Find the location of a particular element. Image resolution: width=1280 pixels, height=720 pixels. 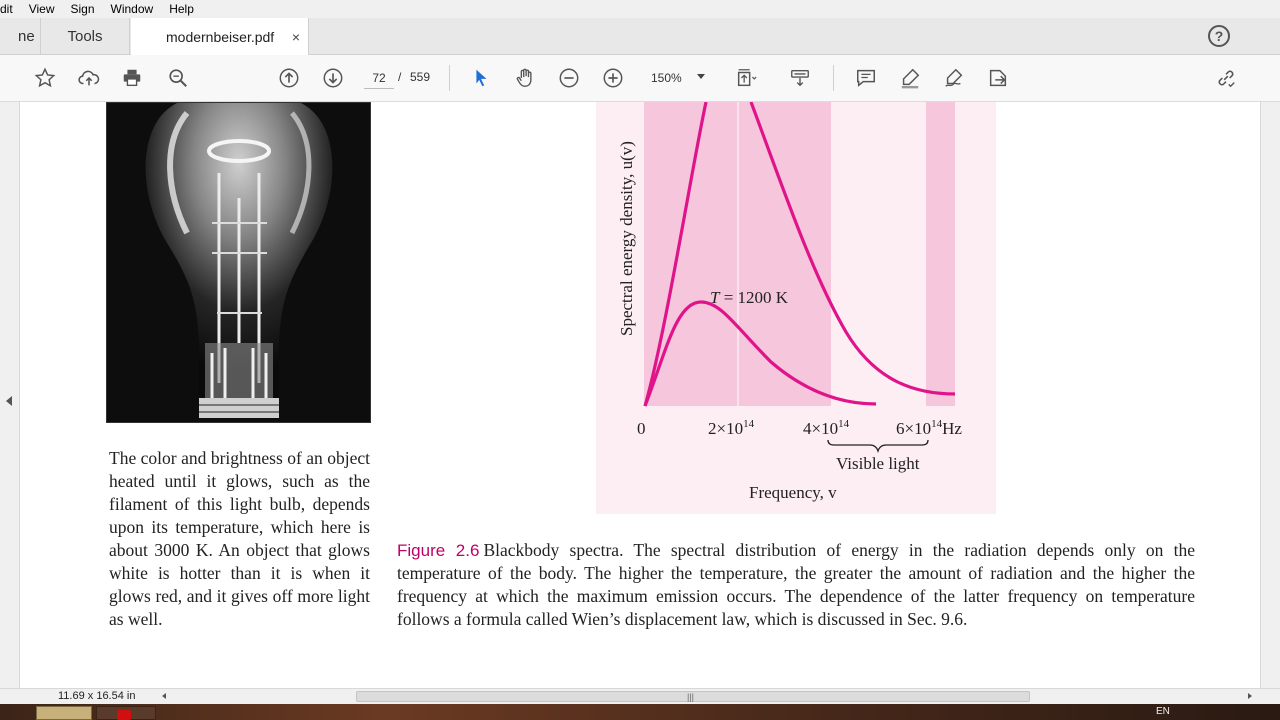

taskbar-file-explorer is located at coordinates (64, 713).